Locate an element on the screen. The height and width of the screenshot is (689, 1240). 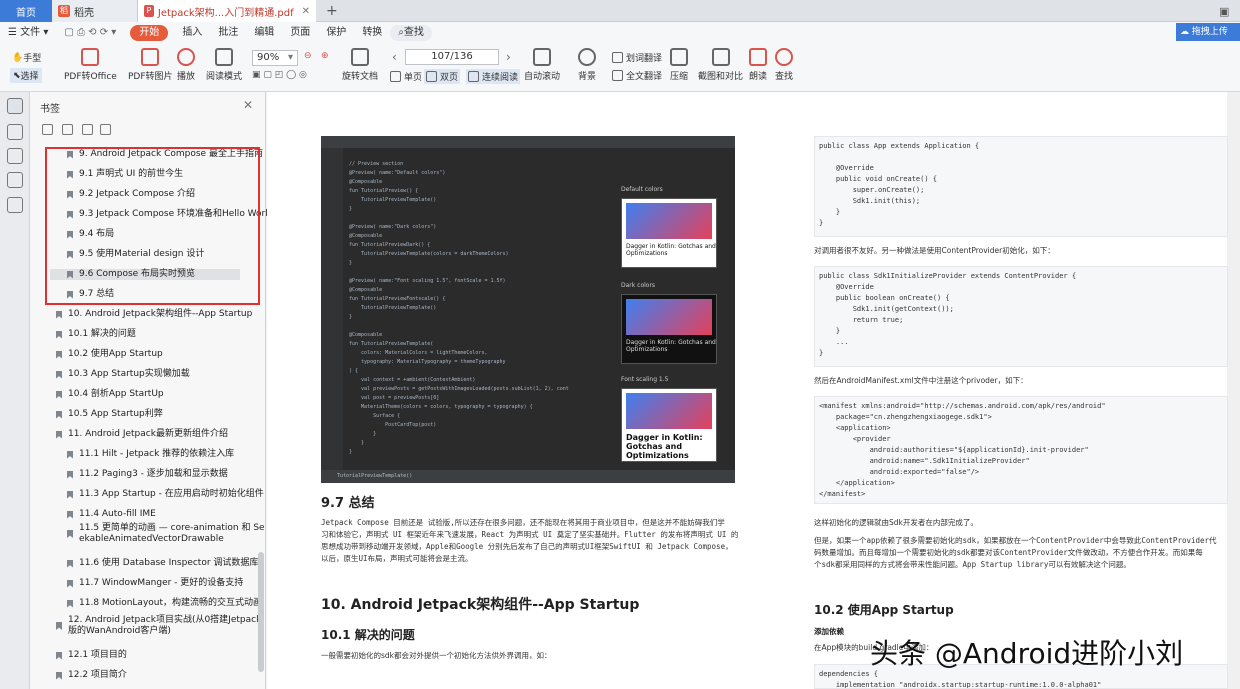
continuous-read-button: 连续阅读 is located at coordinates (493, 76).